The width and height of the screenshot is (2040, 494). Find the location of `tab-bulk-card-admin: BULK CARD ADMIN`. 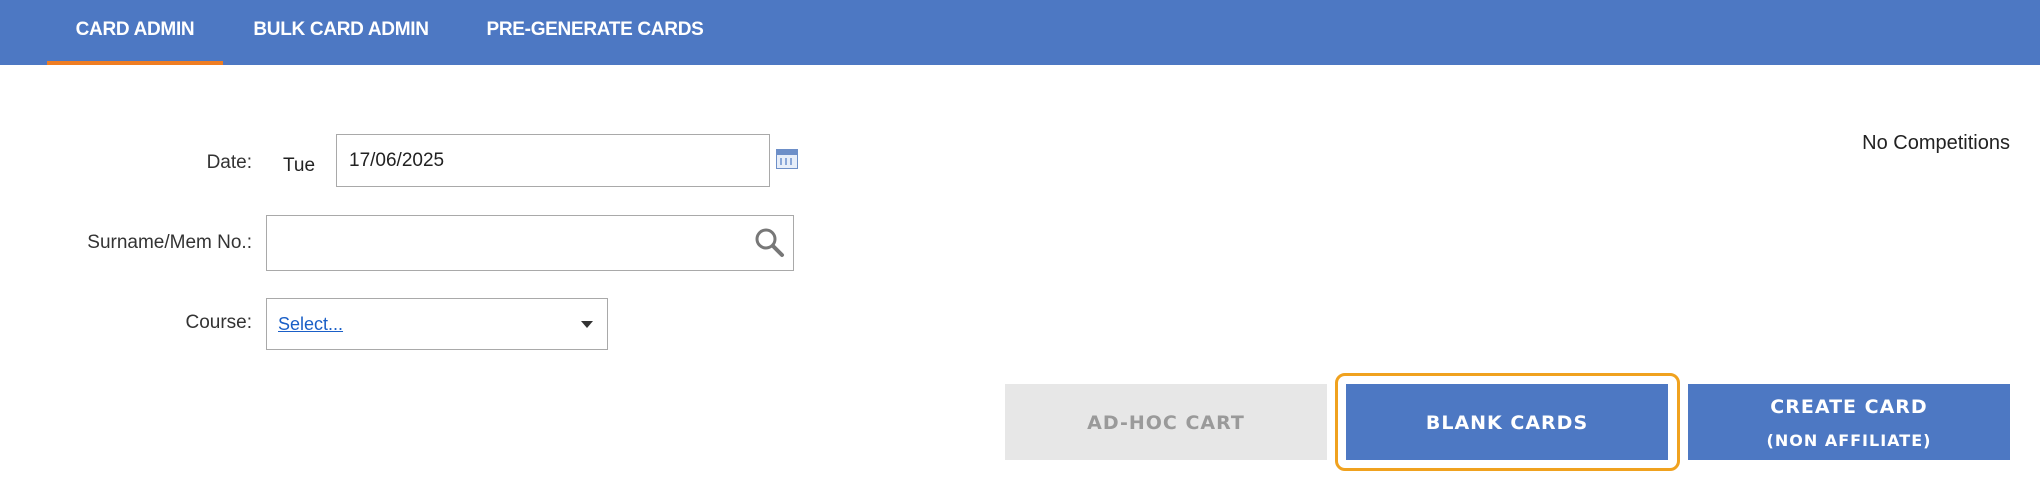

tab-bulk-card-admin: BULK CARD ADMIN is located at coordinates (341, 32).